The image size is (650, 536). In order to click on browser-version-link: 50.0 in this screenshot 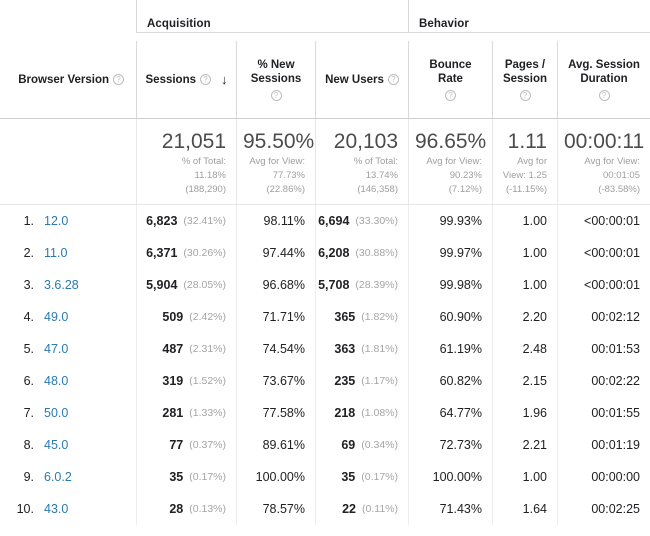, I will do `click(56, 413)`.